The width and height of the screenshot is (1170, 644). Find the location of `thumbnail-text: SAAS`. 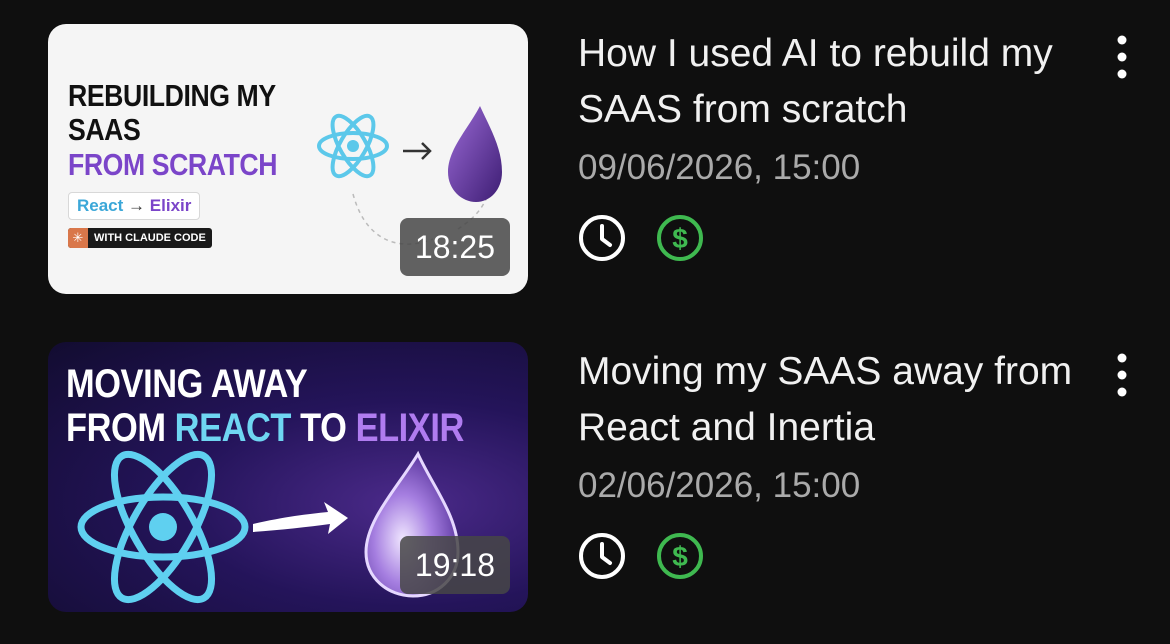

thumbnail-text: SAAS is located at coordinates (104, 129).